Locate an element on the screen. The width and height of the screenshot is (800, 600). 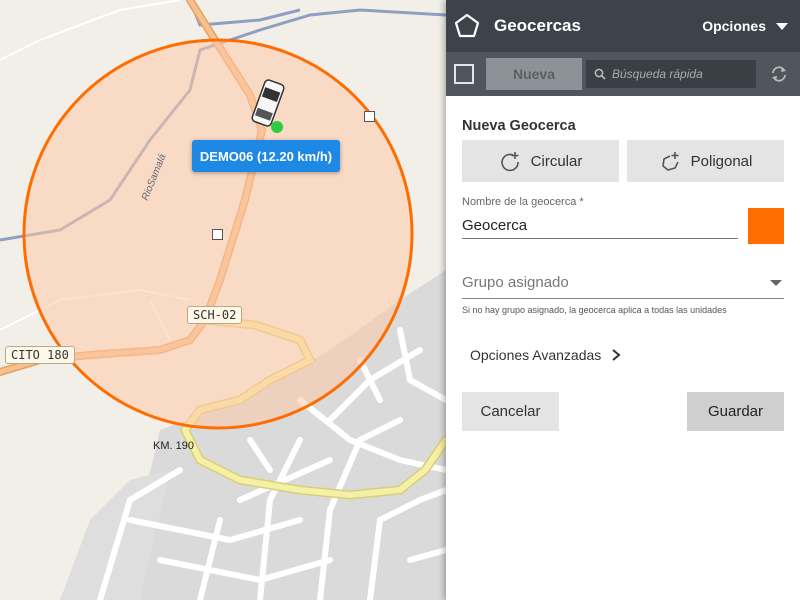
road-label-sch02: SCH-02 is located at coordinates (215, 315).